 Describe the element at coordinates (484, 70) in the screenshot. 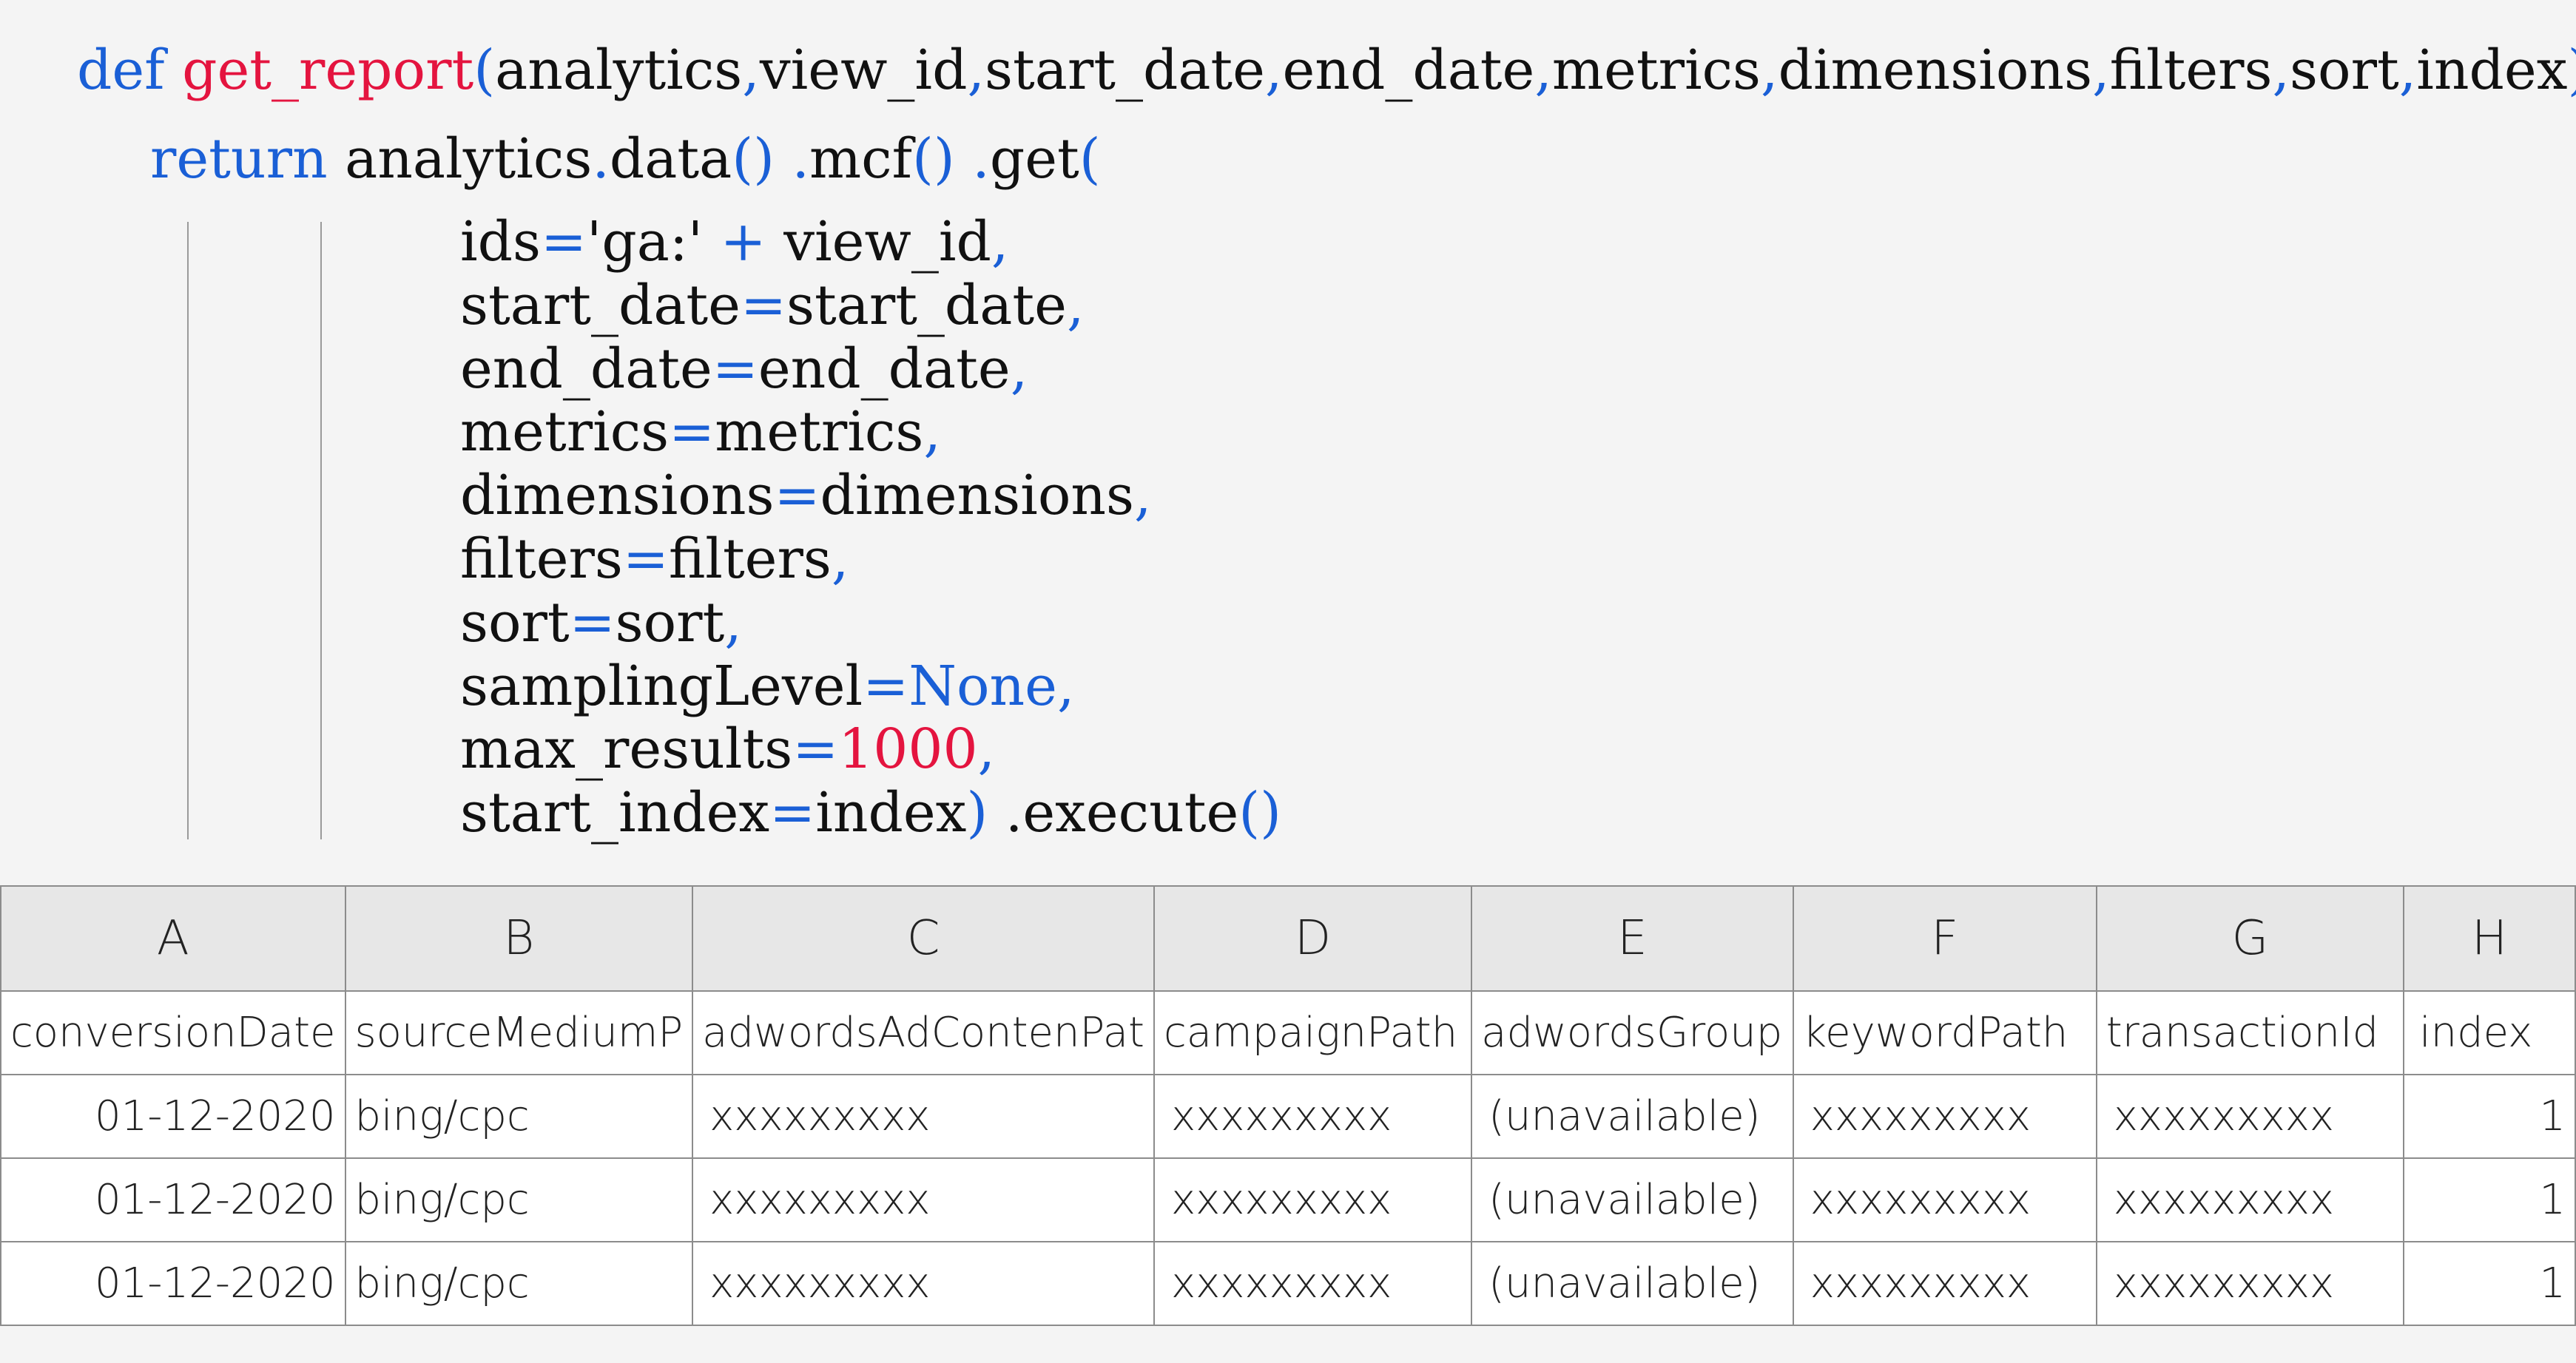

I see `paren-open: (` at that location.